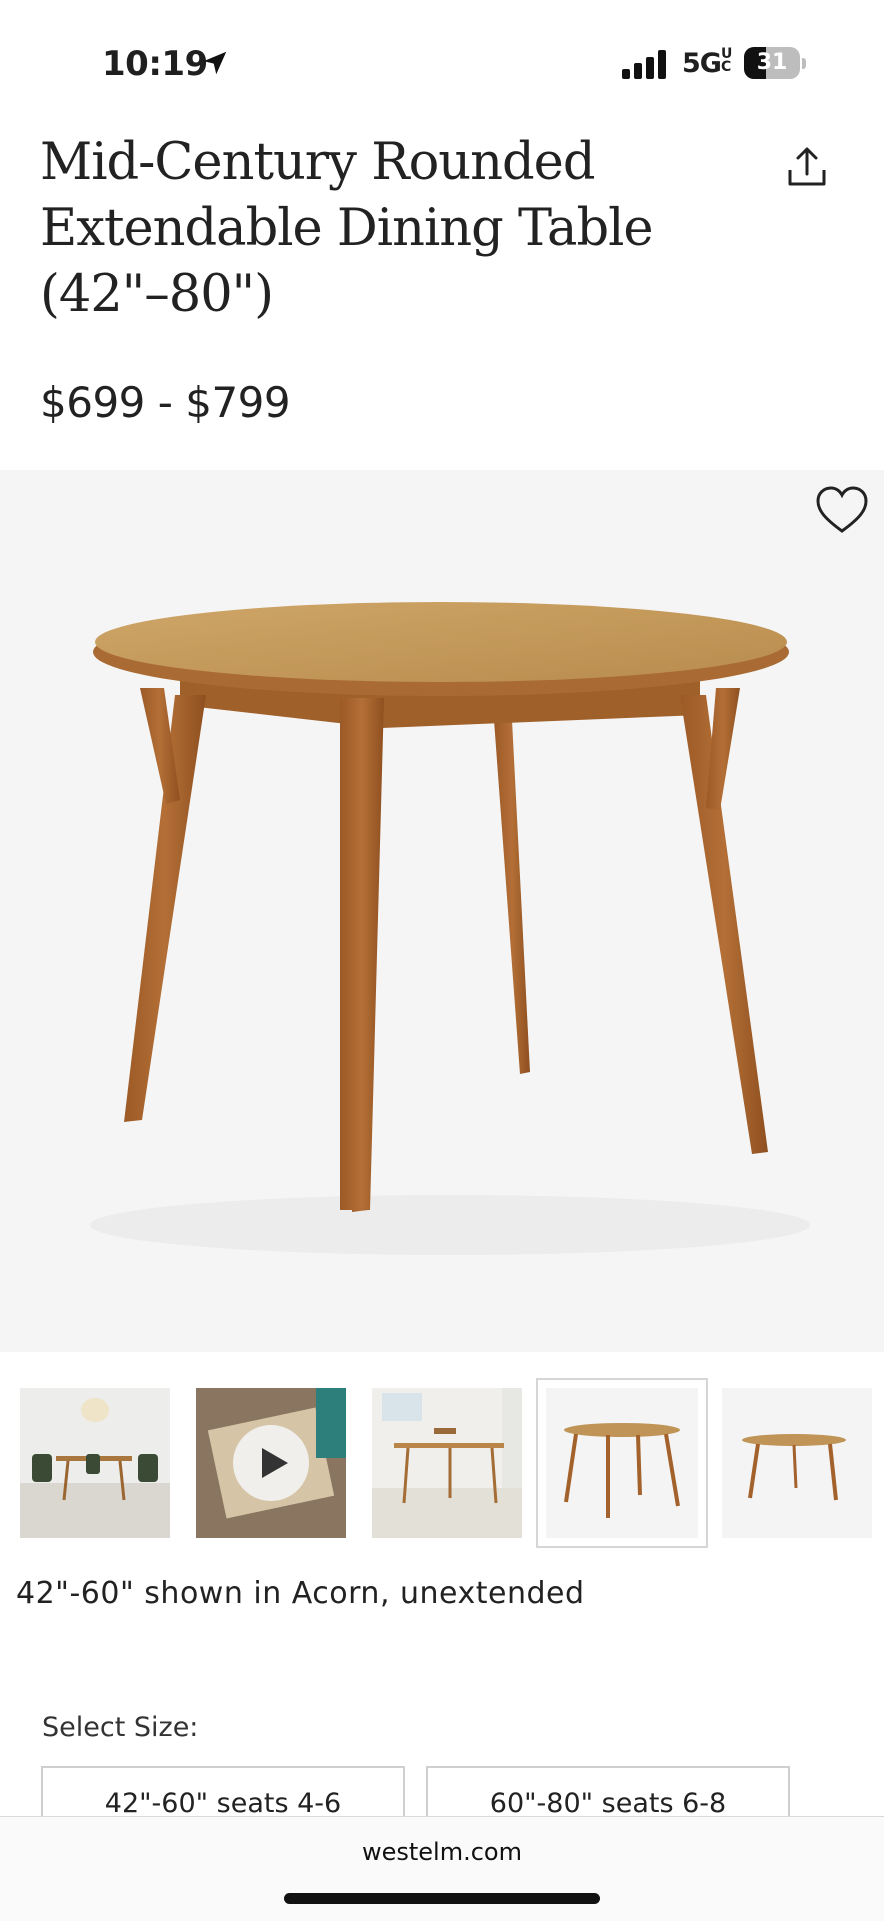 The height and width of the screenshot is (1921, 884). I want to click on address-bar-url: westelm.com, so click(442, 1852).